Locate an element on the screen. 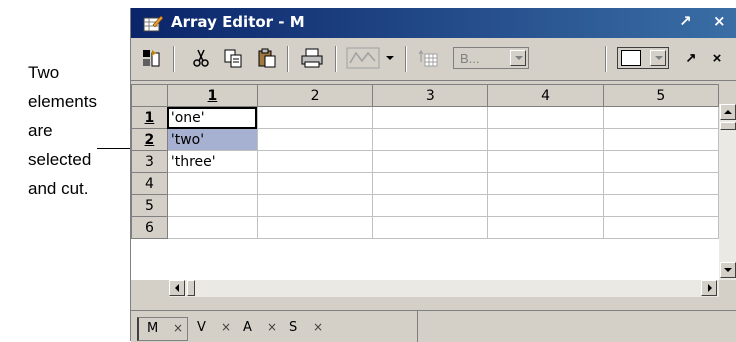  copy-icon is located at coordinates (233, 58).